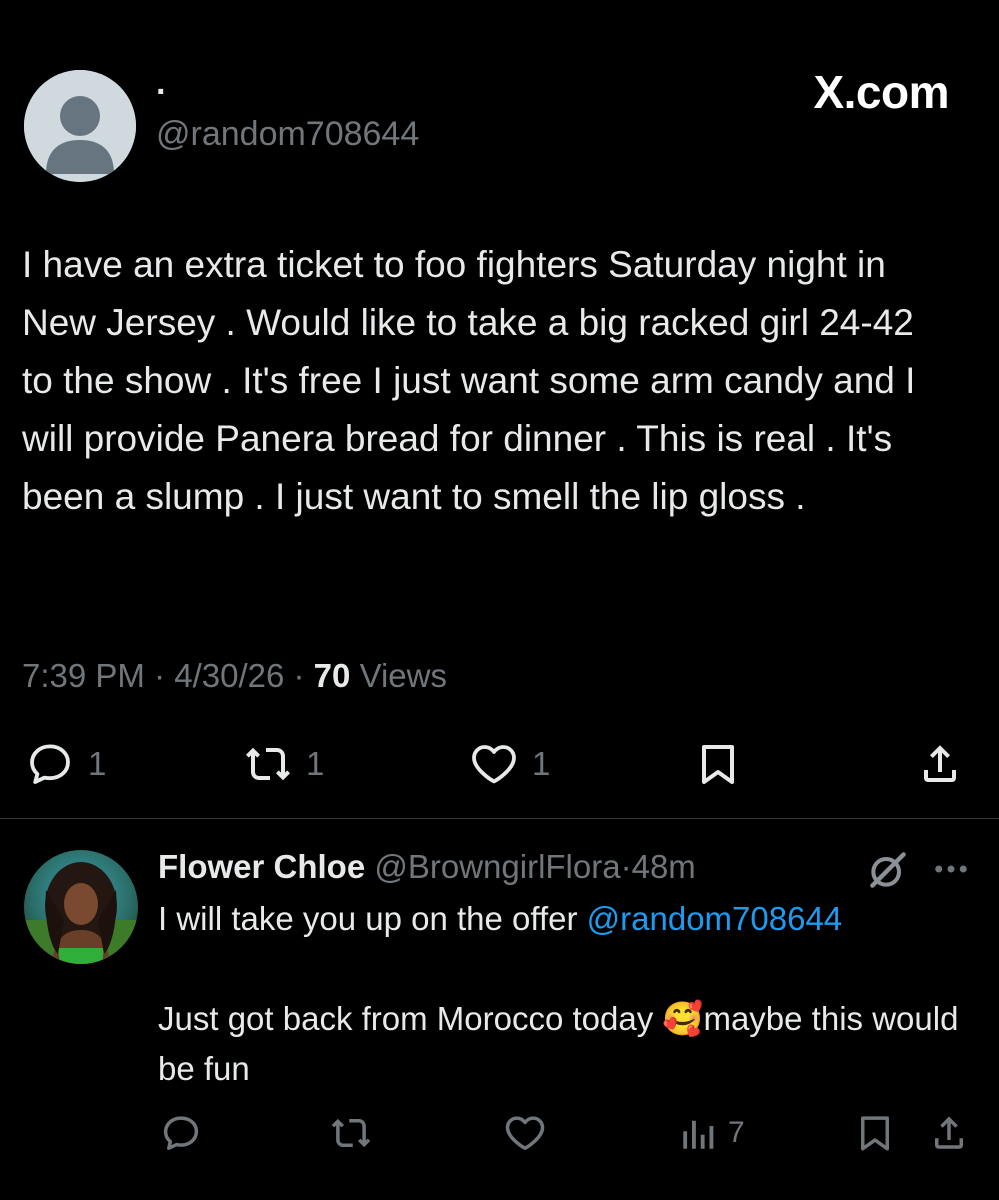  I want to click on tweet-date: 4/30/26, so click(229, 675).